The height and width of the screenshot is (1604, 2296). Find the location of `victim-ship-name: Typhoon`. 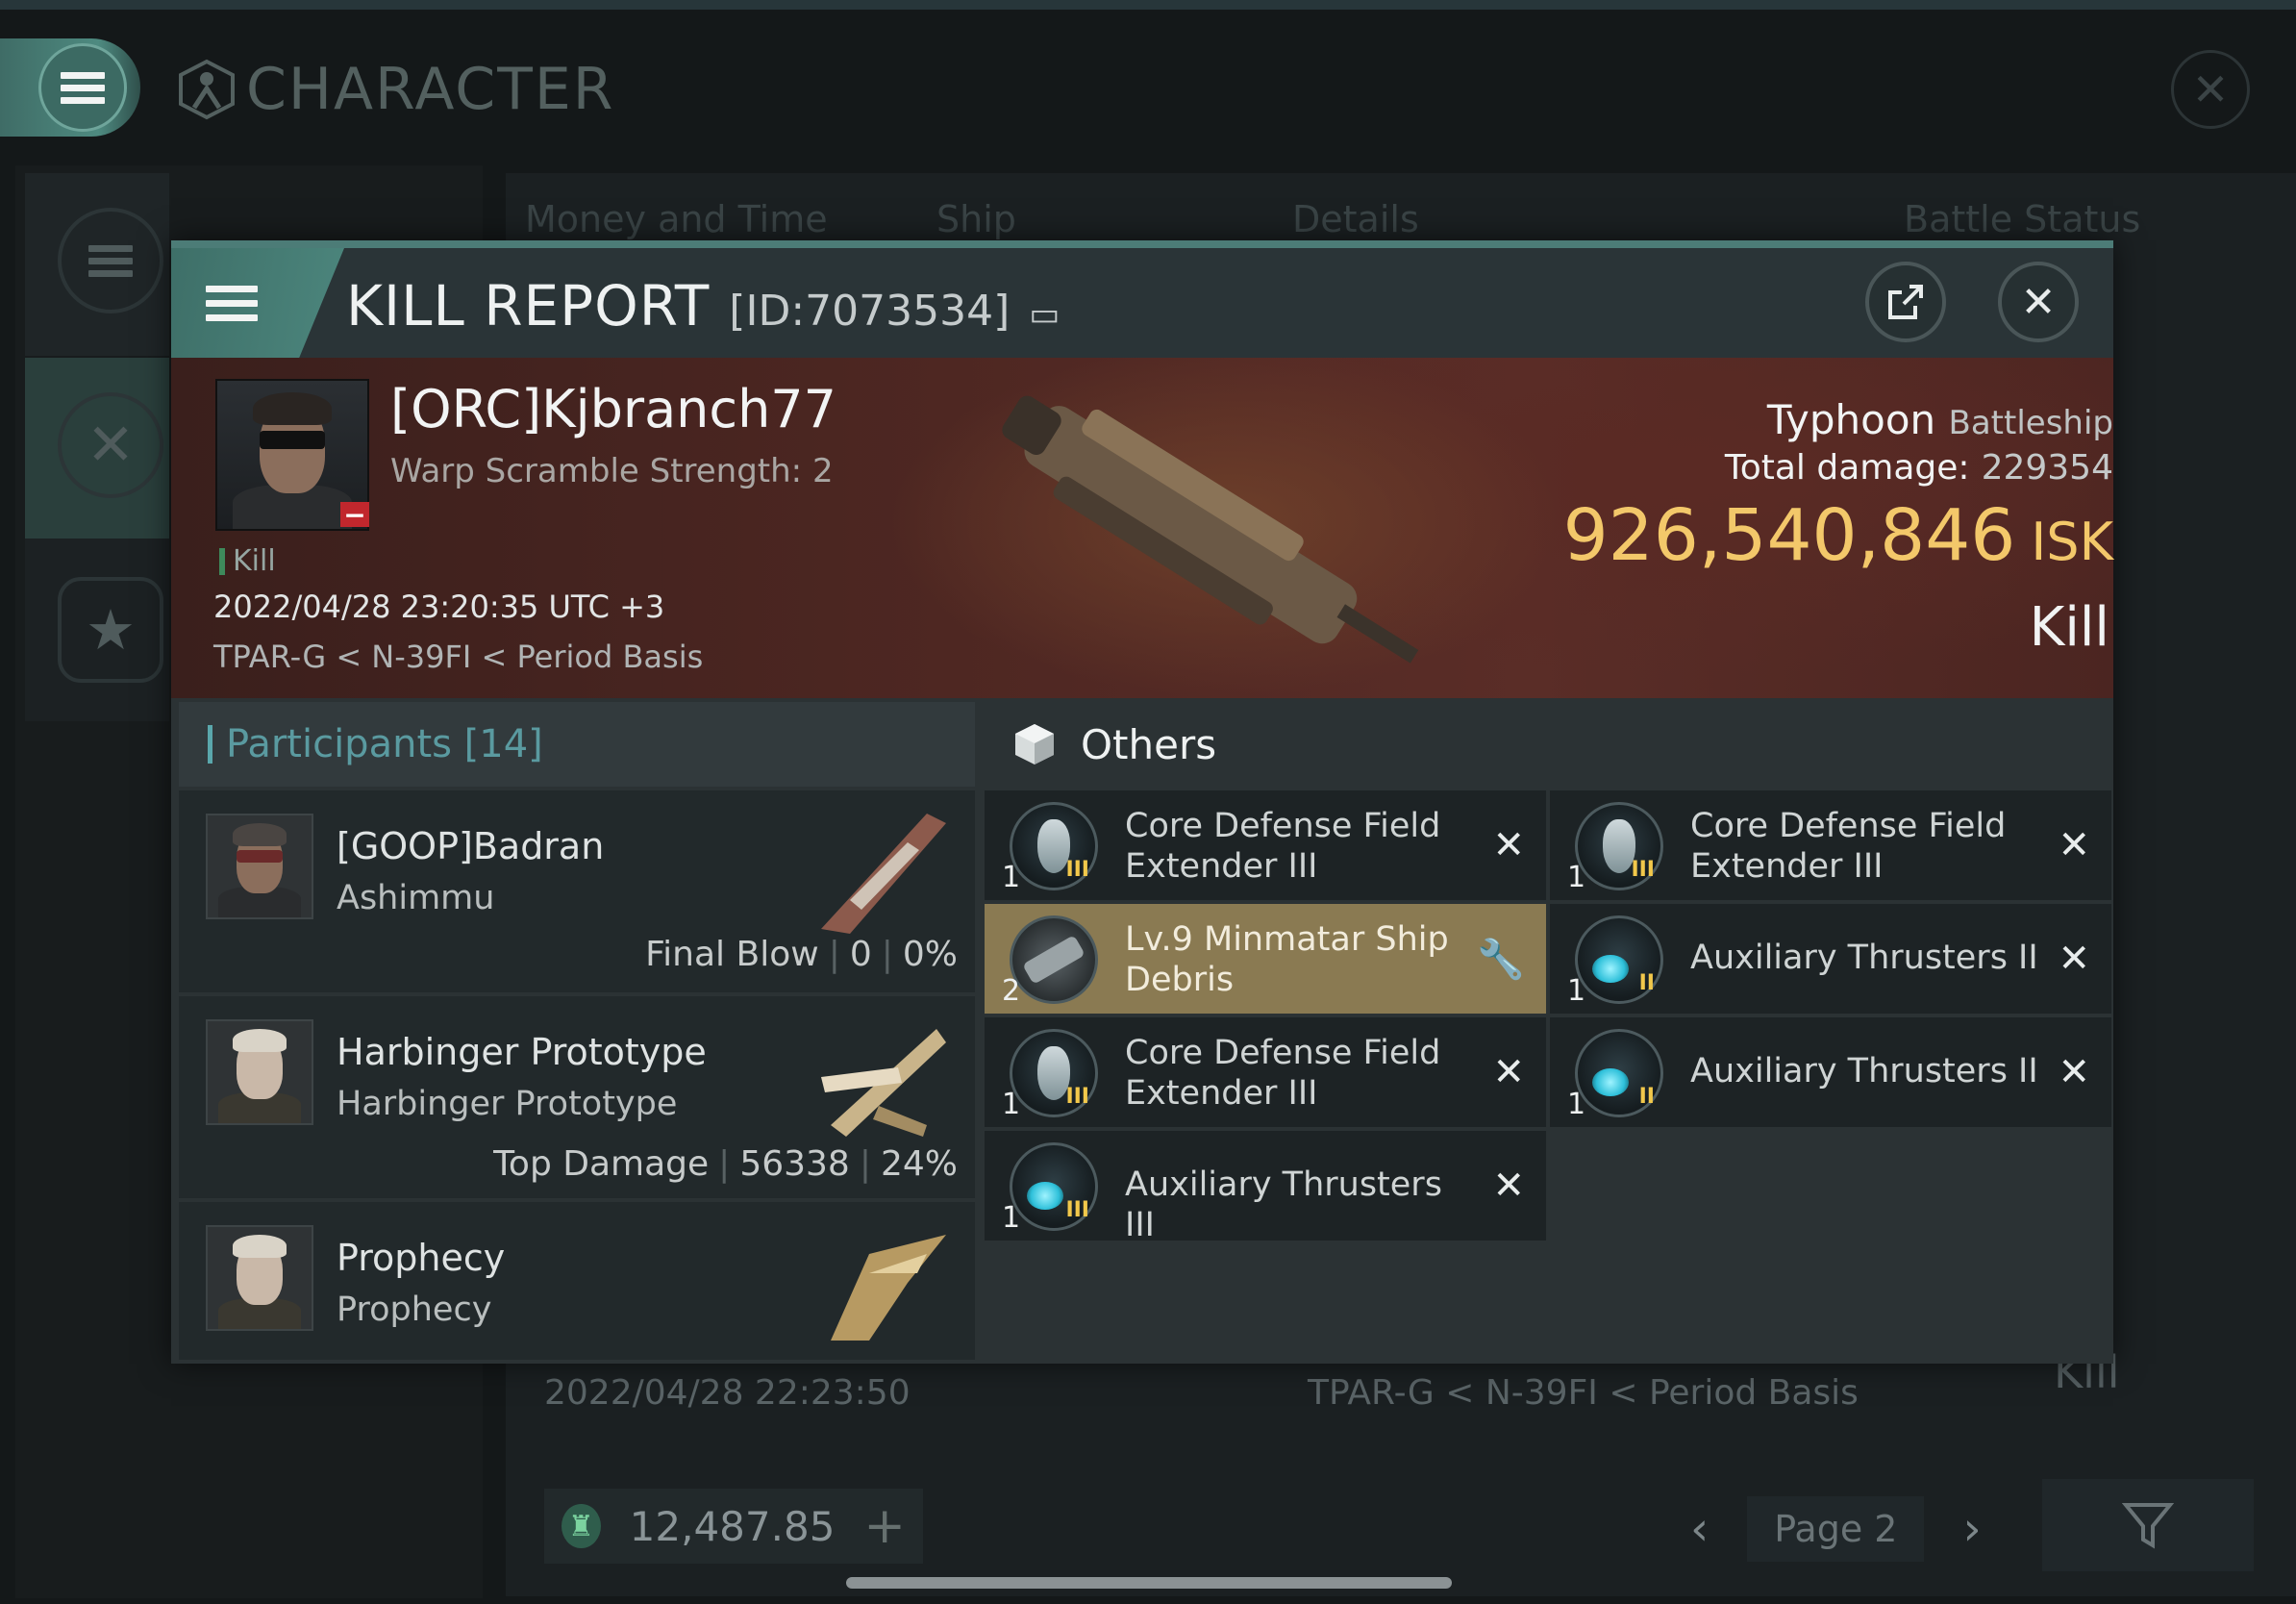

victim-ship-name: Typhoon is located at coordinates (1851, 419).